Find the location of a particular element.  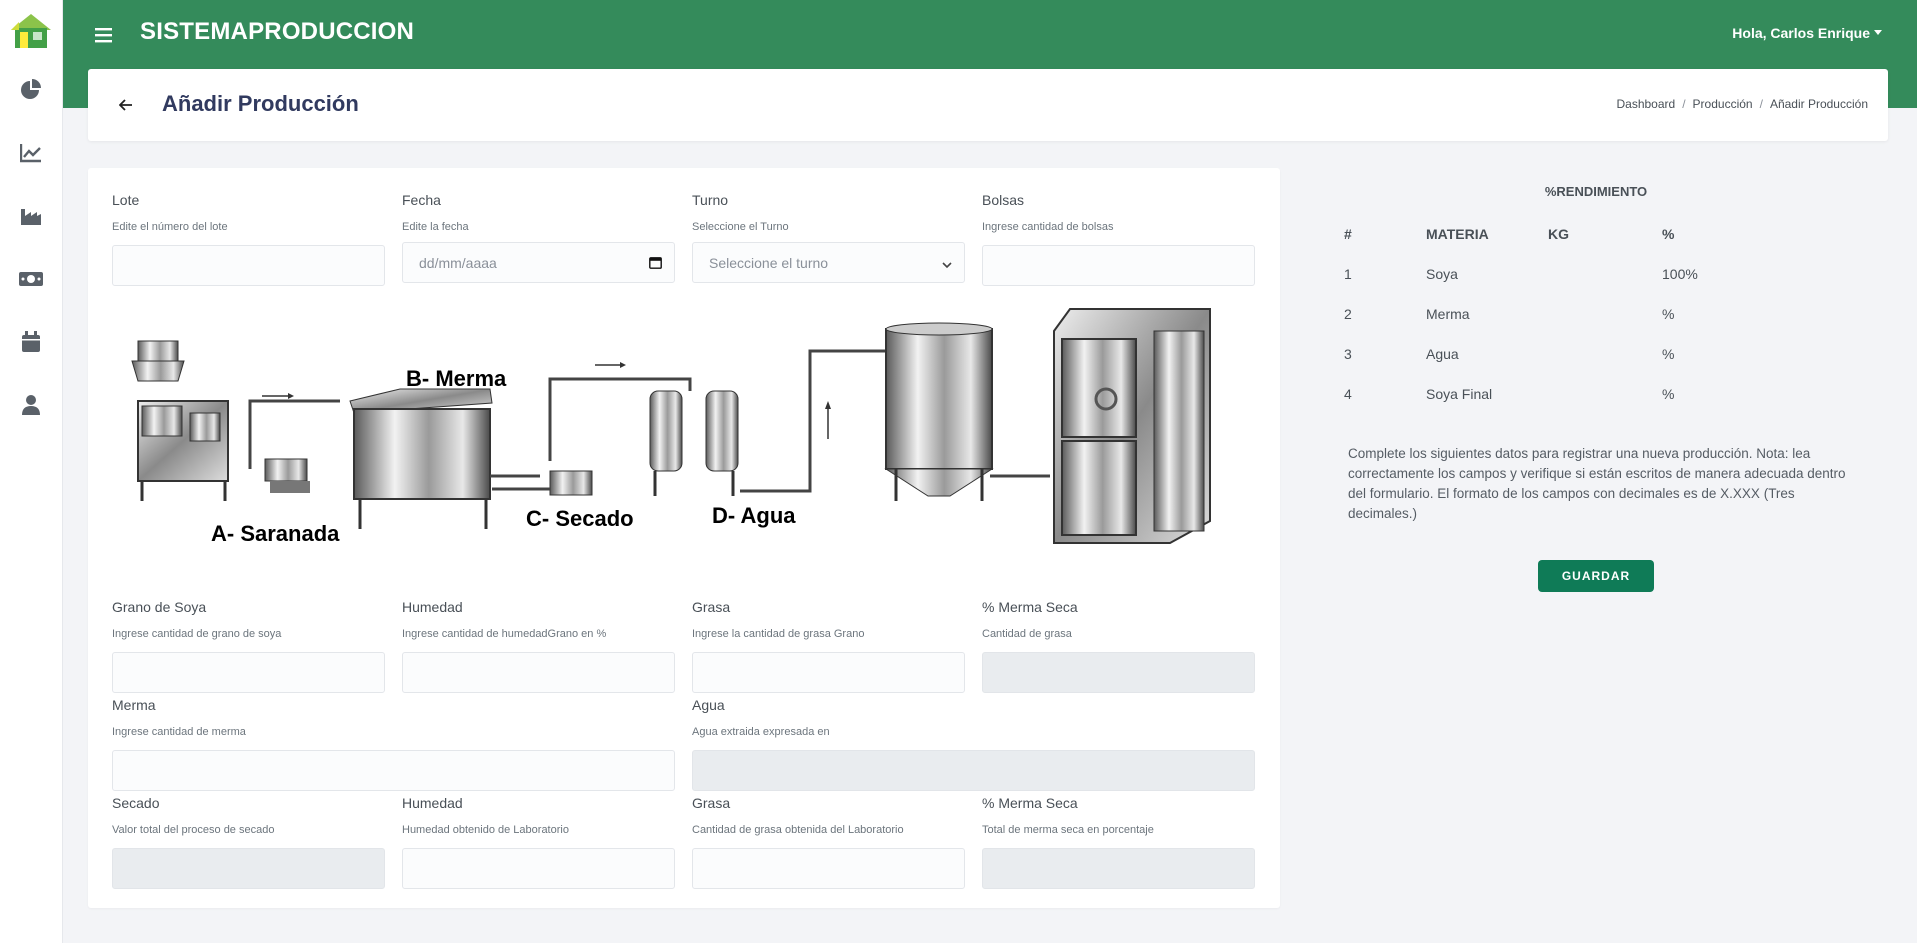

user-menu: Hola, Carlos Enrique is located at coordinates (1807, 33).